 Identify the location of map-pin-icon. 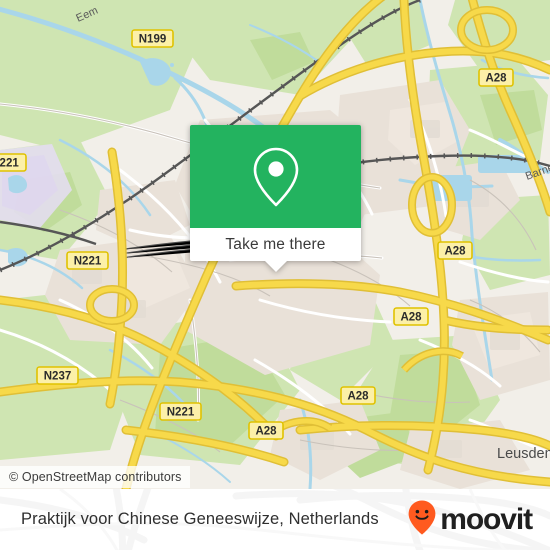
(276, 177).